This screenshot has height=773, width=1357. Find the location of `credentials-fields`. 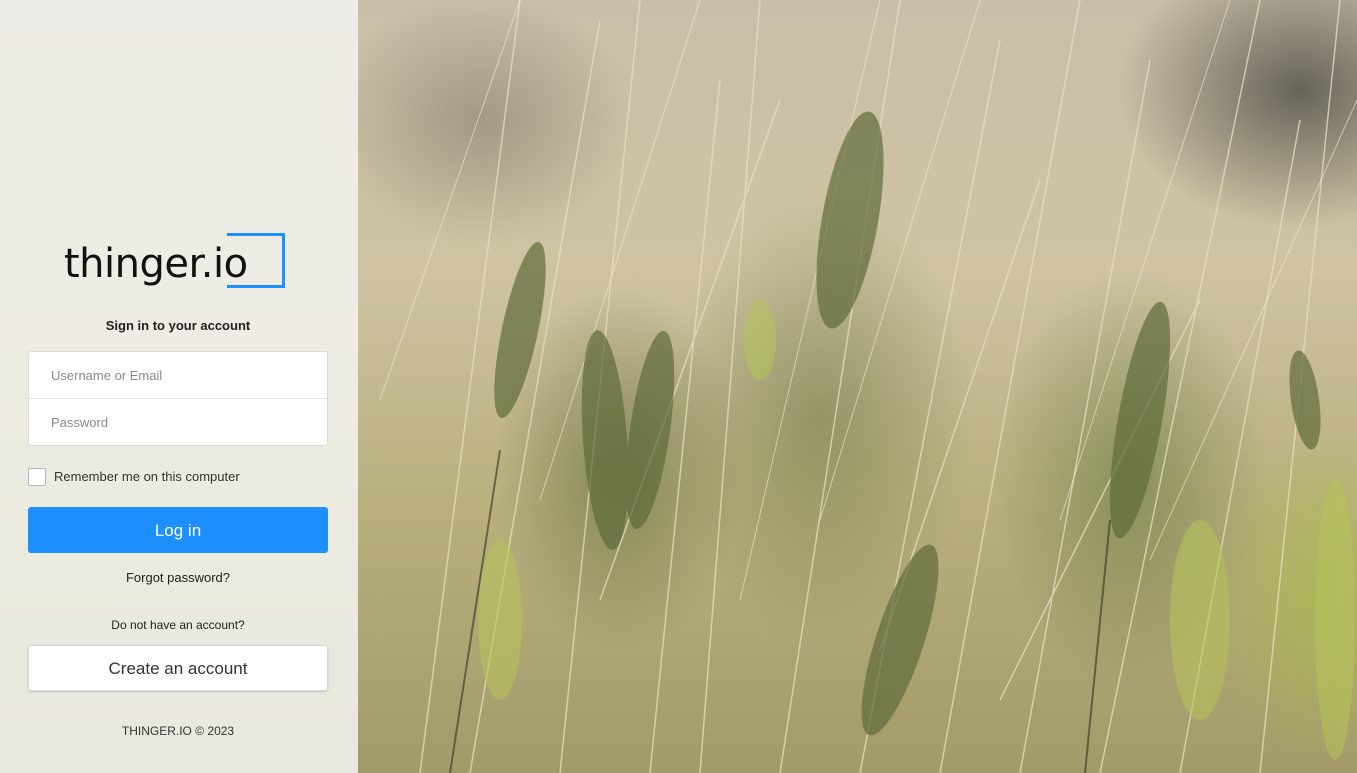

credentials-fields is located at coordinates (178, 398).